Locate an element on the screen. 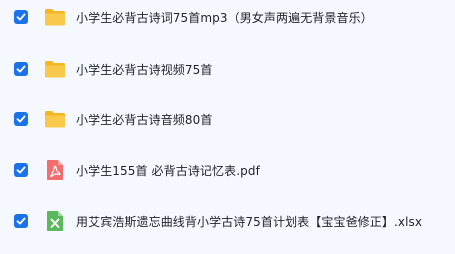  pdf-icon is located at coordinates (55, 170).